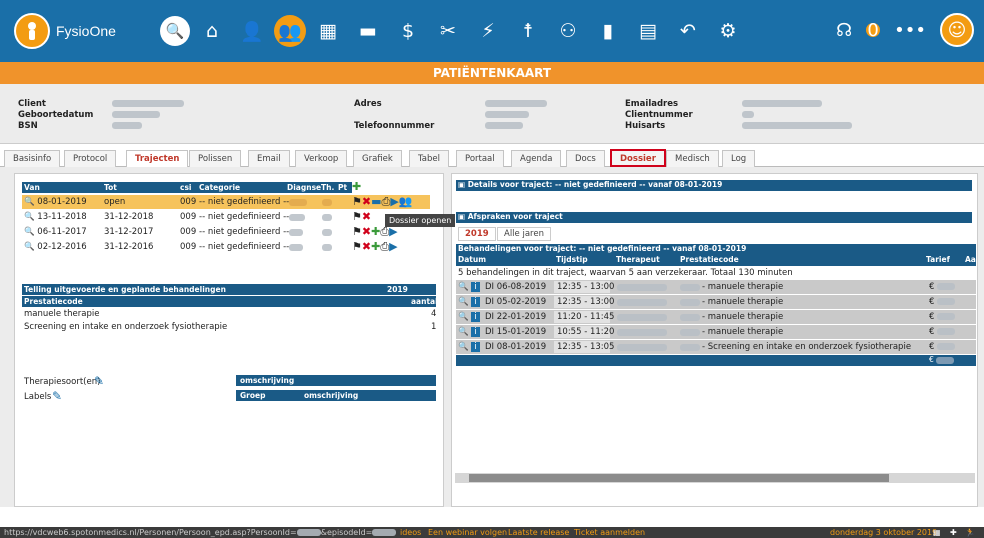 The height and width of the screenshot is (538, 984). I want to click on users-icon: 👥, so click(406, 201).